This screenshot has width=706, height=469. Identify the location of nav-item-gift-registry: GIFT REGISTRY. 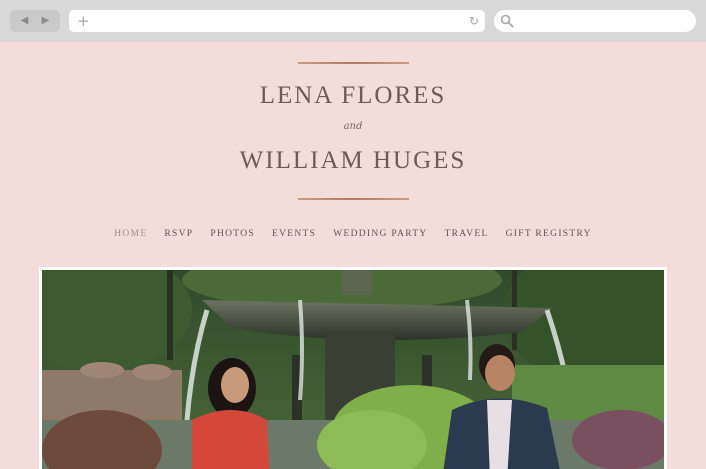
(549, 234).